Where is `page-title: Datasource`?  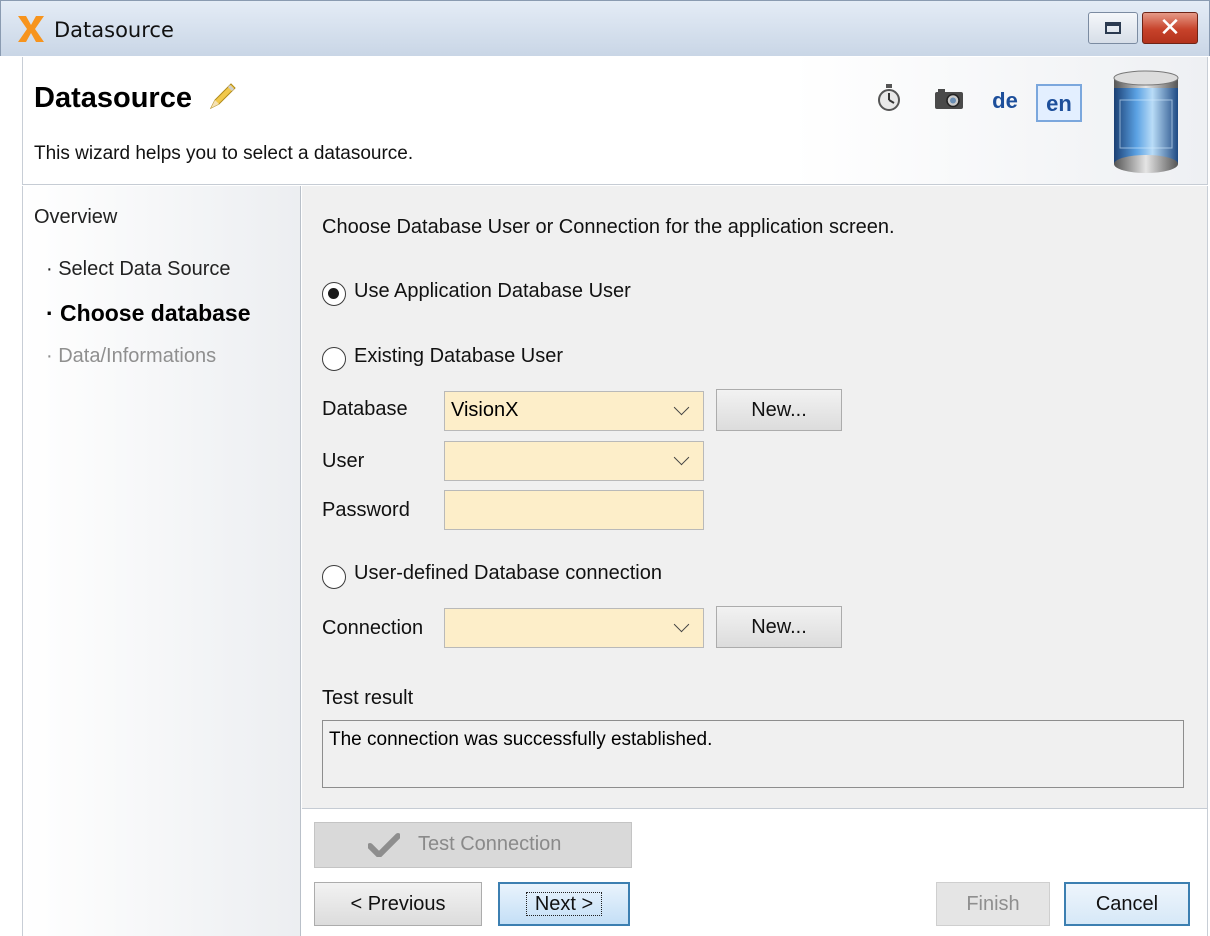
page-title: Datasource is located at coordinates (113, 98).